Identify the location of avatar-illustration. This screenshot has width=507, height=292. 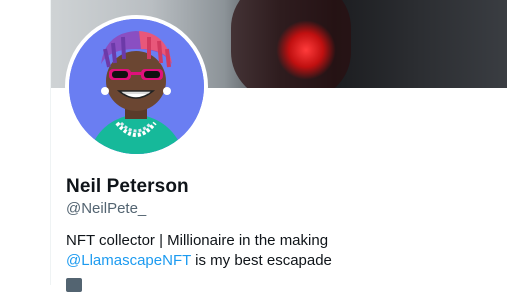
(136, 86).